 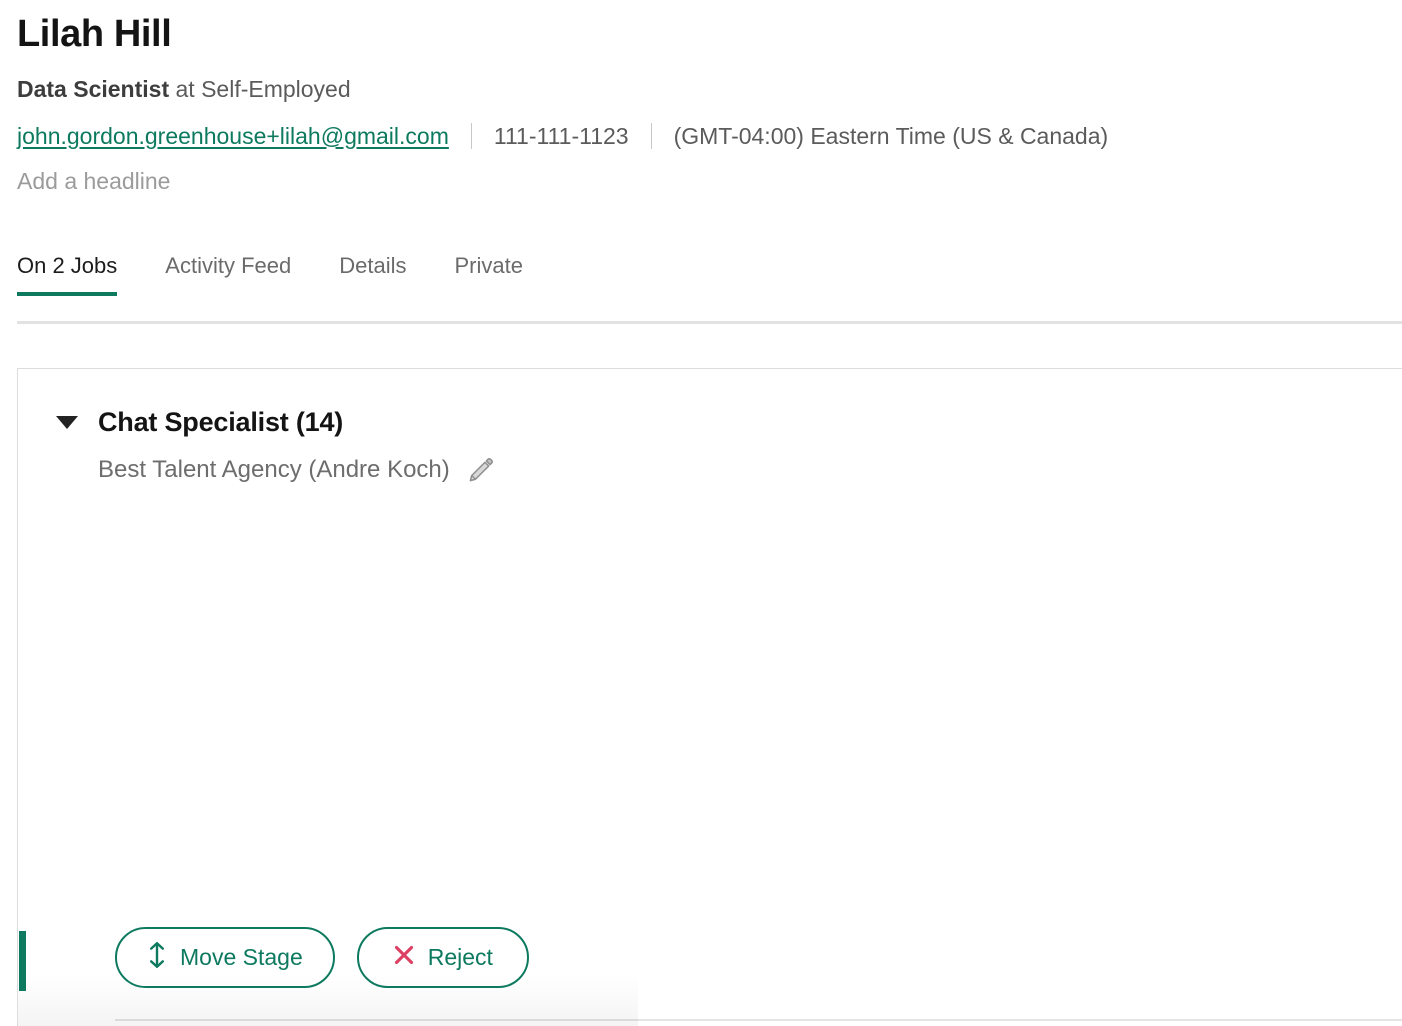 I want to click on candidate-company: at Self-Employed, so click(x=260, y=89).